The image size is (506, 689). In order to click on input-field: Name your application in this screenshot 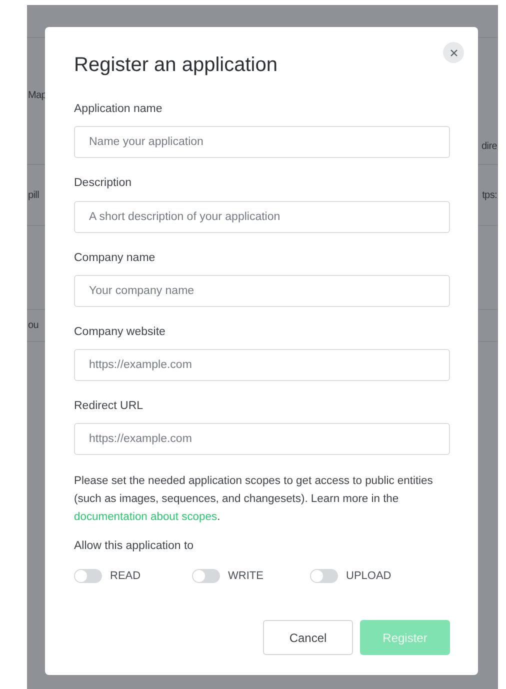, I will do `click(262, 142)`.